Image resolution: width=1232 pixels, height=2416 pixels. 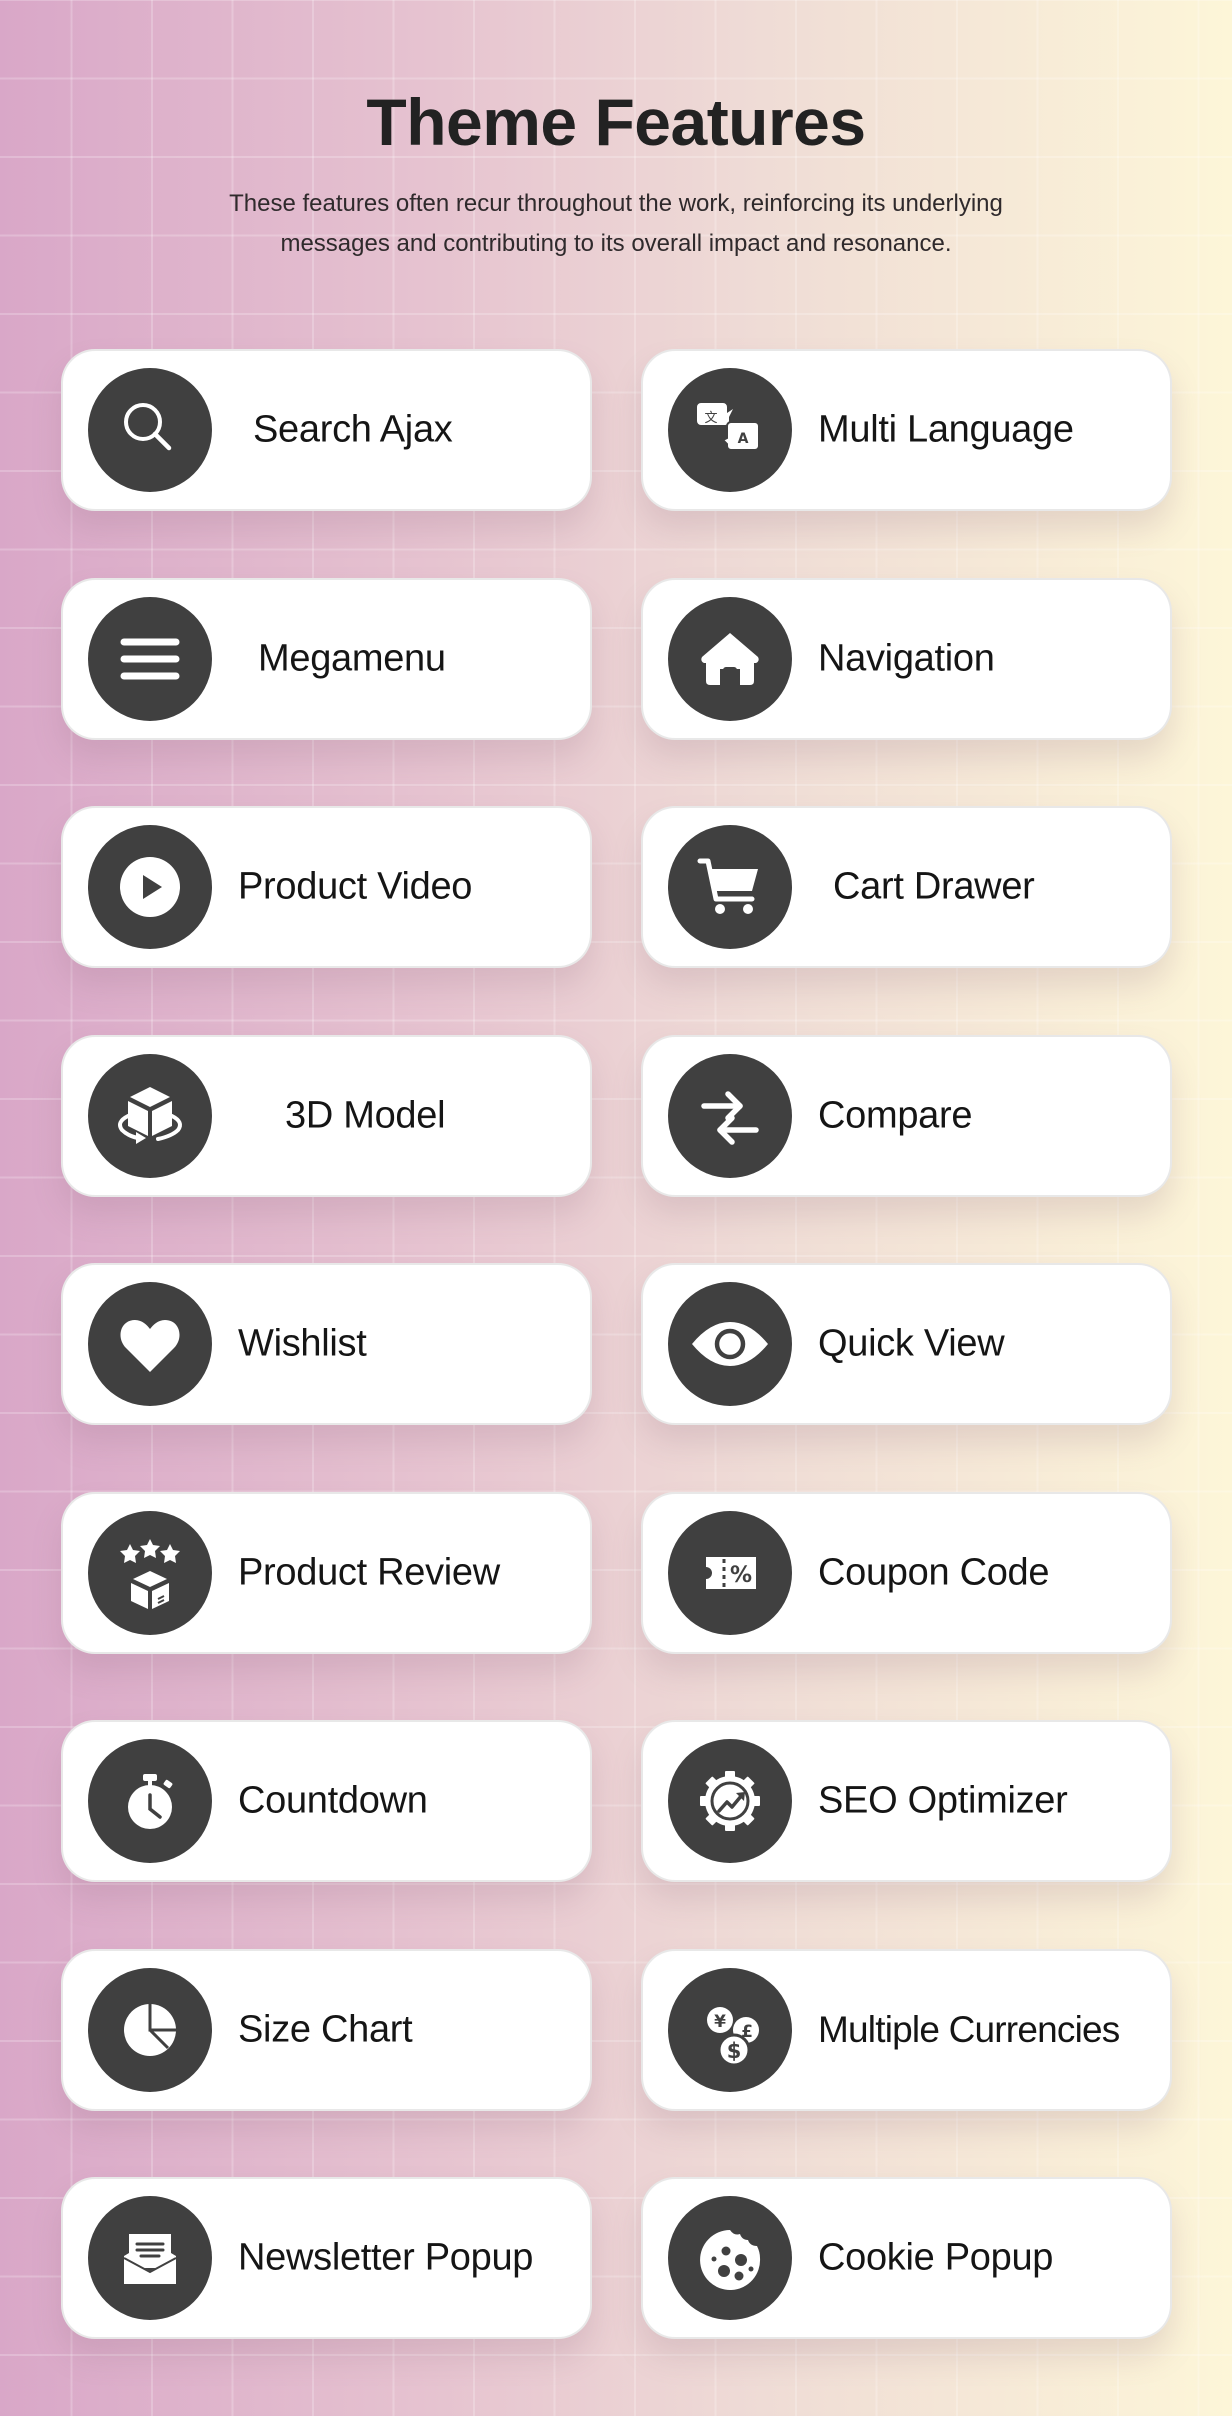 I want to click on search-icon, so click(x=150, y=430).